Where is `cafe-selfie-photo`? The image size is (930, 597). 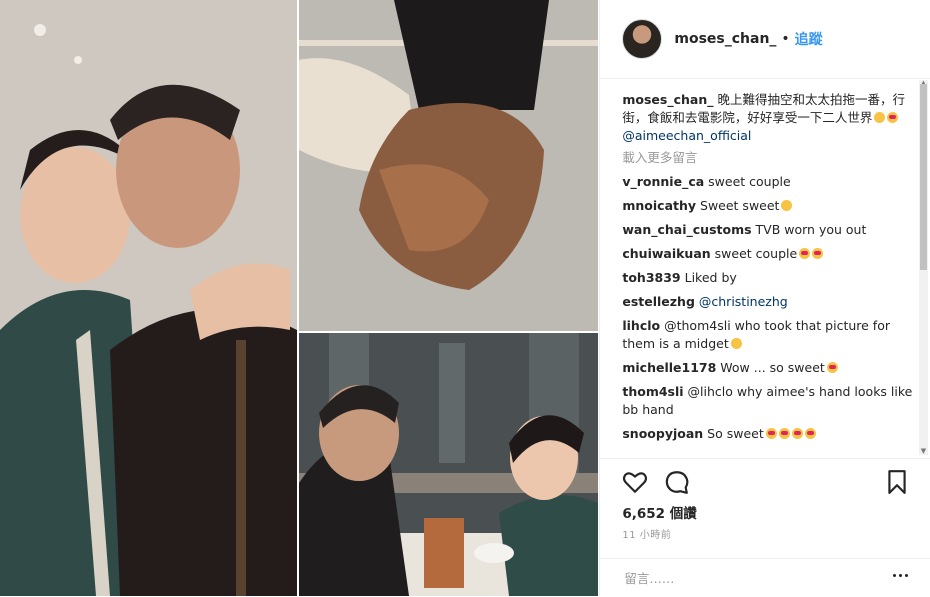 cafe-selfie-photo is located at coordinates (448, 464).